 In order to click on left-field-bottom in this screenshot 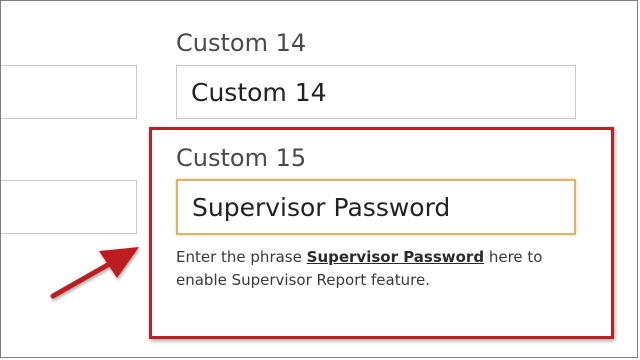, I will do `click(69, 207)`.